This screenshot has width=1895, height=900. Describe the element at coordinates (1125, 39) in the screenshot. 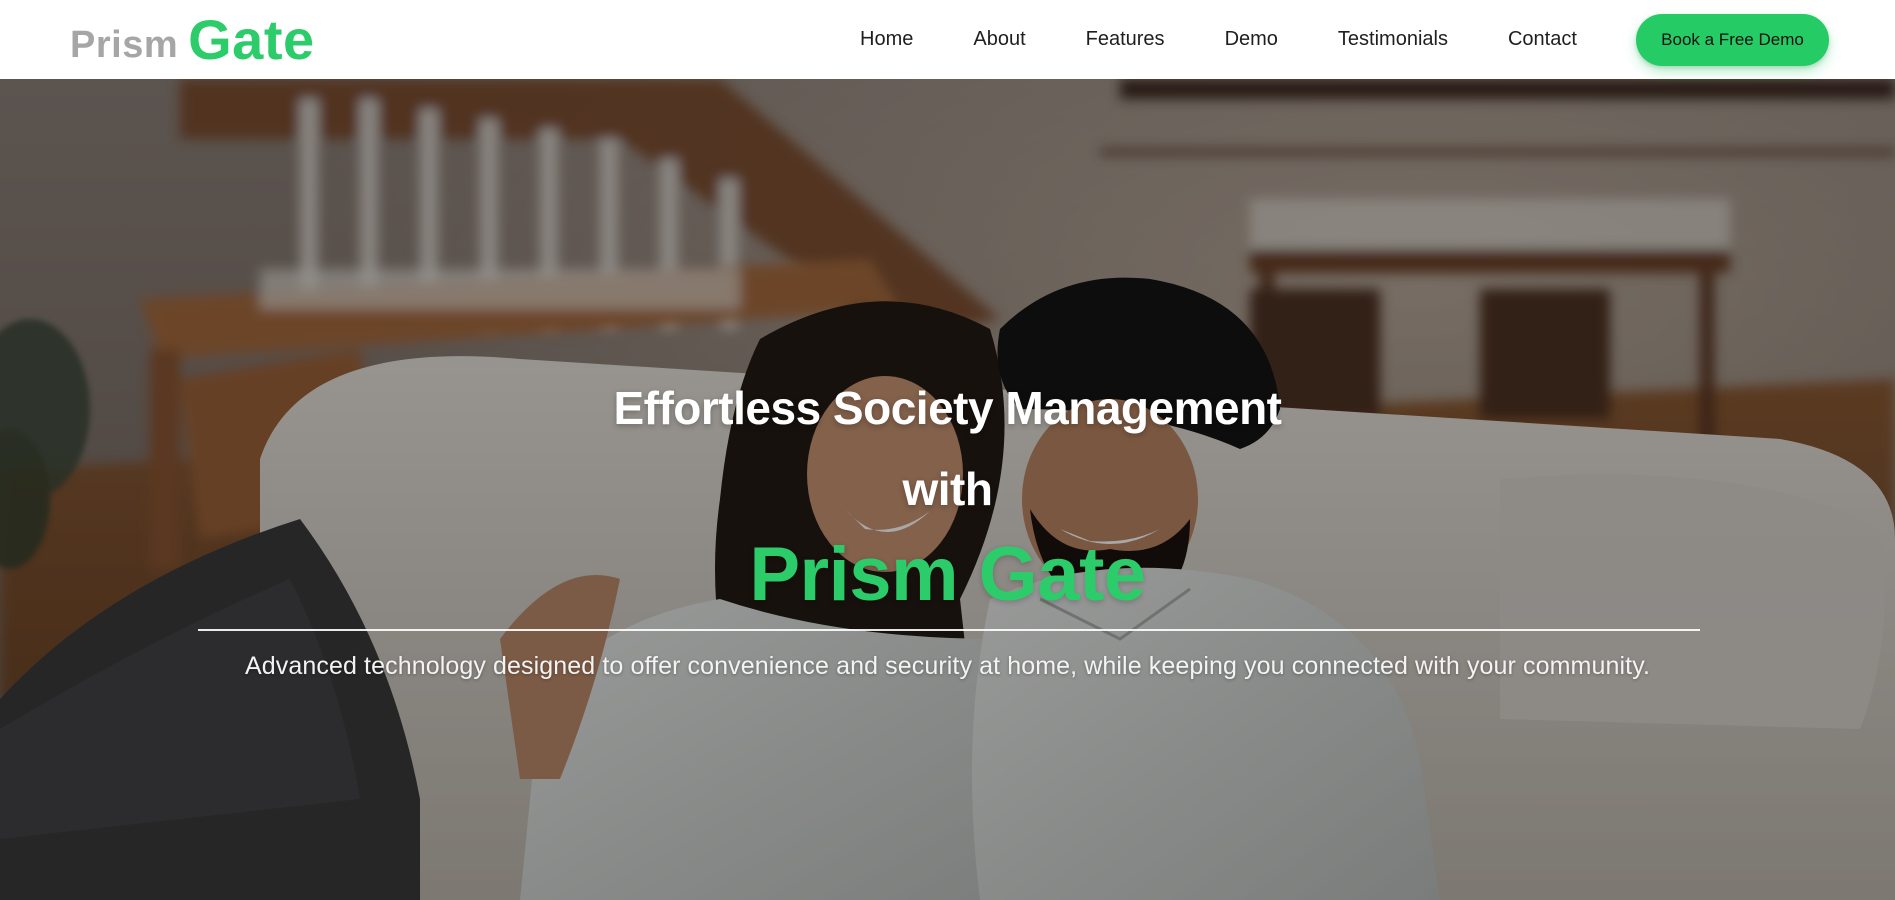

I see `nav-link-features: Features` at that location.